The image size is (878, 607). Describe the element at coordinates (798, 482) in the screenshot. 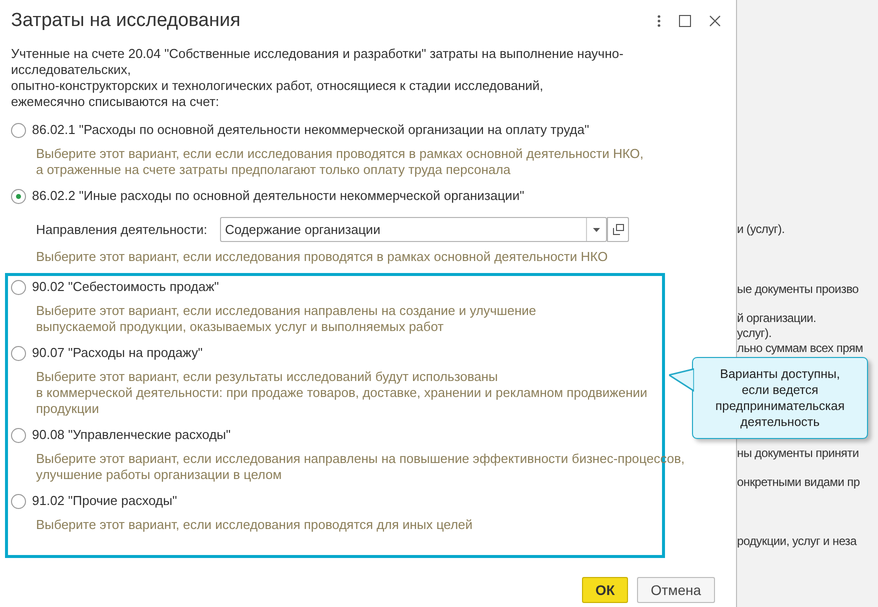

I see `background-text: онкретными видами пр` at that location.